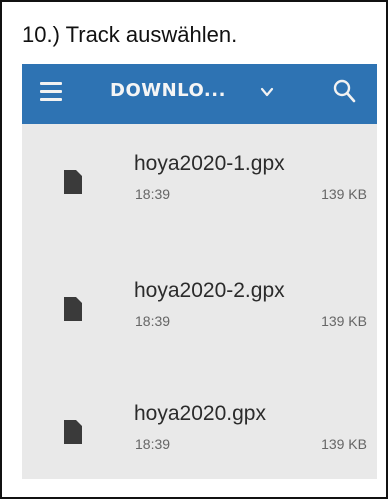  What do you see at coordinates (267, 92) in the screenshot?
I see `chevron-down-icon` at bounding box center [267, 92].